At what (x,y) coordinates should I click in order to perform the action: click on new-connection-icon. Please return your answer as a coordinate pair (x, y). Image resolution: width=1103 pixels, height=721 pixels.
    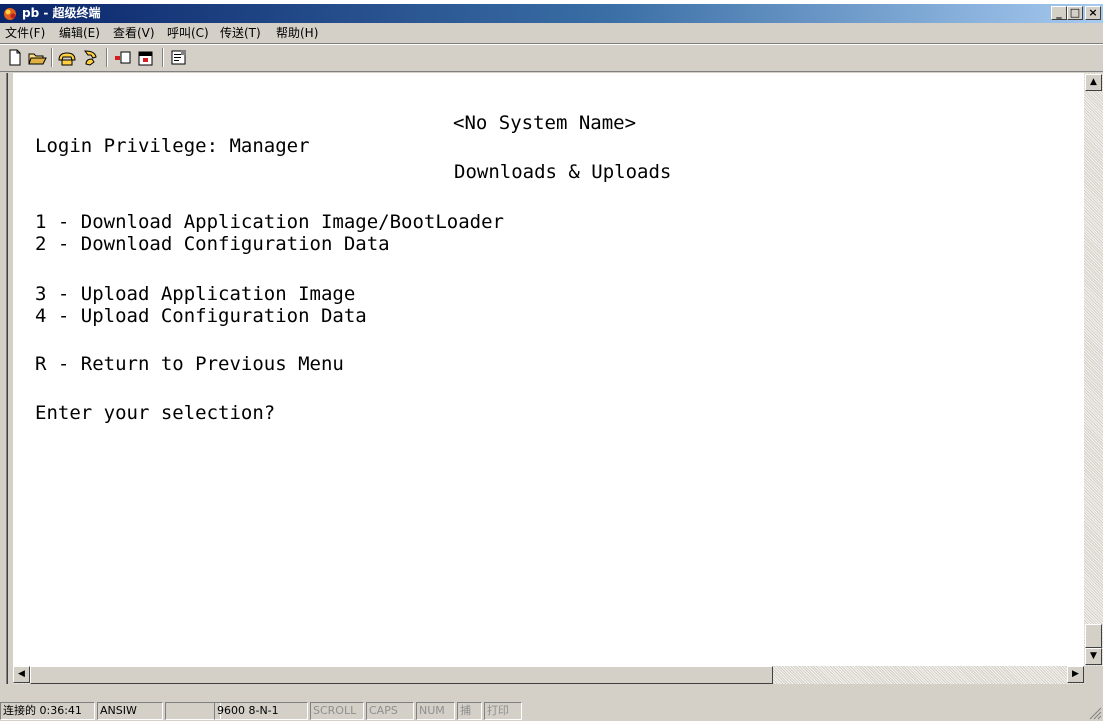
    Looking at the image, I should click on (15, 57).